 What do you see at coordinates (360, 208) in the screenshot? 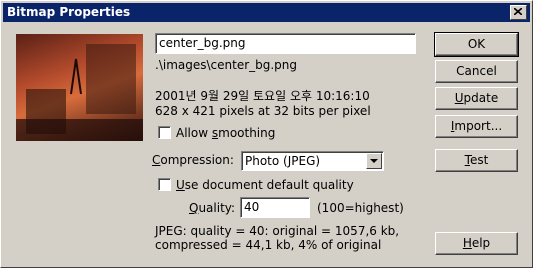
I see `quality-hint: (100=highest)` at bounding box center [360, 208].